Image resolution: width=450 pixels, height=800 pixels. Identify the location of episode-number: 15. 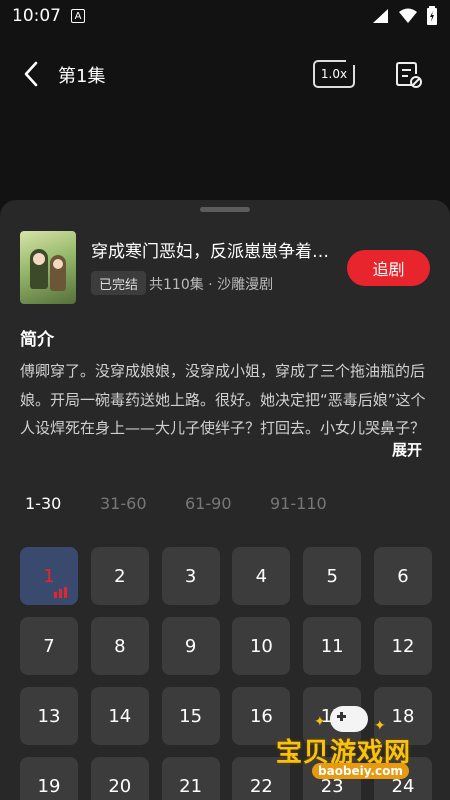
(191, 716).